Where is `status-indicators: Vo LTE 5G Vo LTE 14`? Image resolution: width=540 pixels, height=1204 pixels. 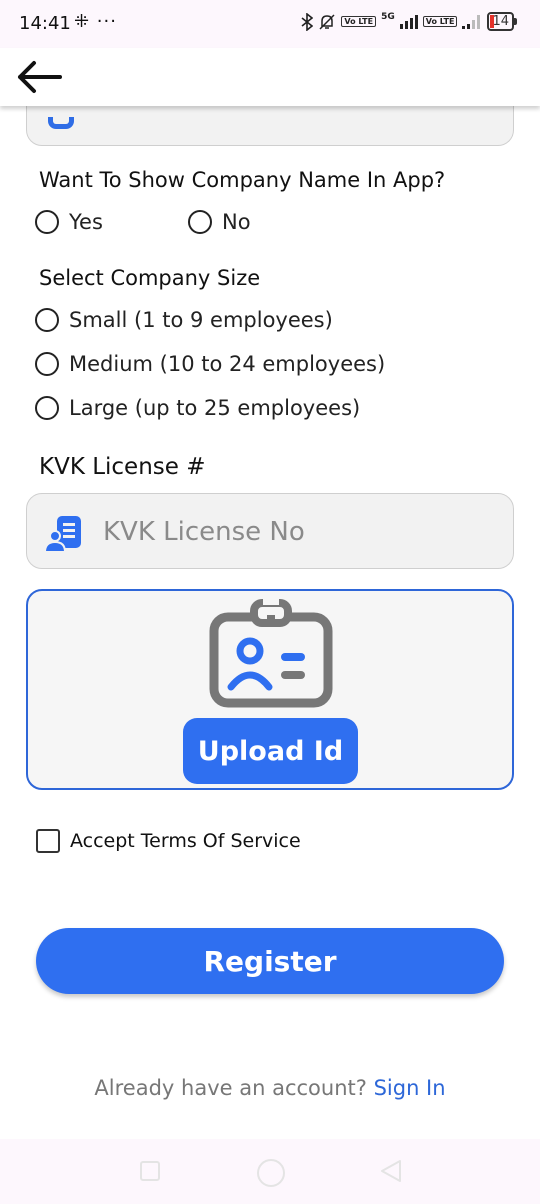 status-indicators: Vo LTE 5G Vo LTE 14 is located at coordinates (409, 21).